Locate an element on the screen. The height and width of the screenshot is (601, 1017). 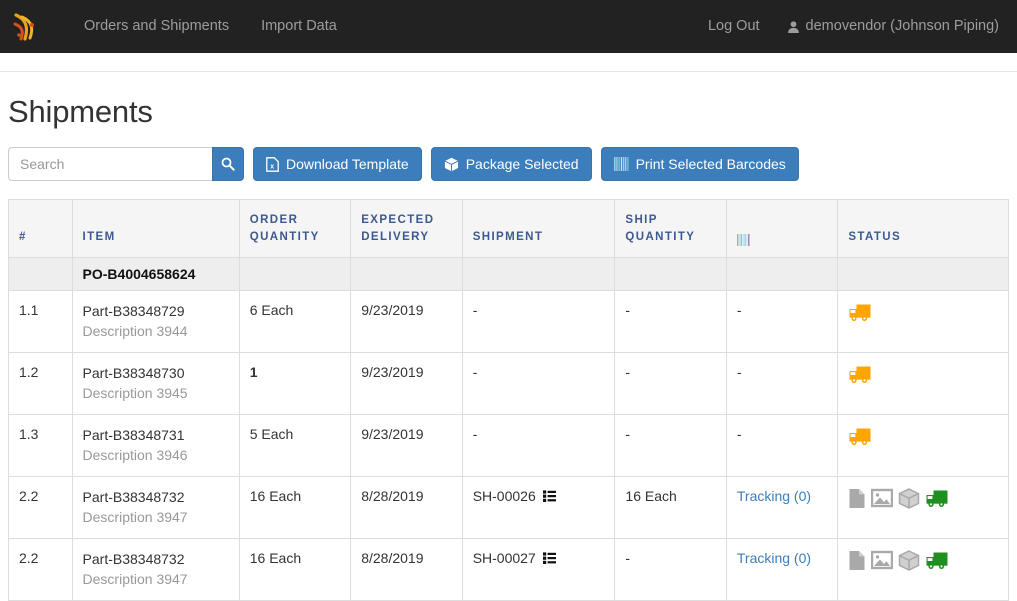
row-barcode-cell: - is located at coordinates (782, 445).